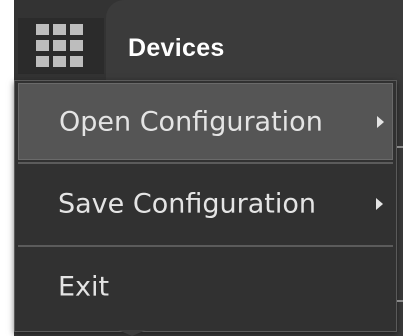 The width and height of the screenshot is (403, 336). What do you see at coordinates (191, 121) in the screenshot?
I see `menu-item-label: Open Configuration` at bounding box center [191, 121].